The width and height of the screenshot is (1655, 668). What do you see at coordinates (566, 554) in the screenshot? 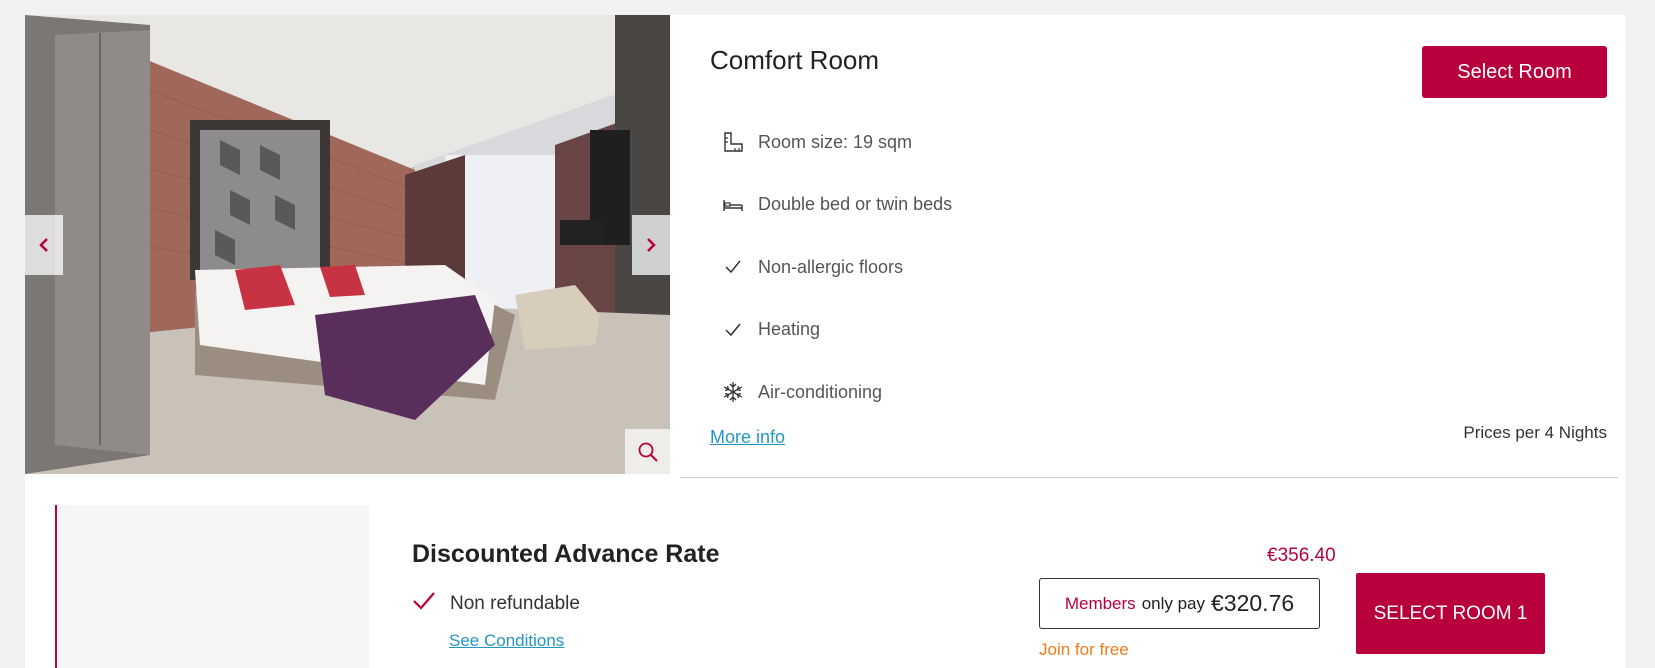
I see `rate-title: Discounted Advance Rate` at bounding box center [566, 554].